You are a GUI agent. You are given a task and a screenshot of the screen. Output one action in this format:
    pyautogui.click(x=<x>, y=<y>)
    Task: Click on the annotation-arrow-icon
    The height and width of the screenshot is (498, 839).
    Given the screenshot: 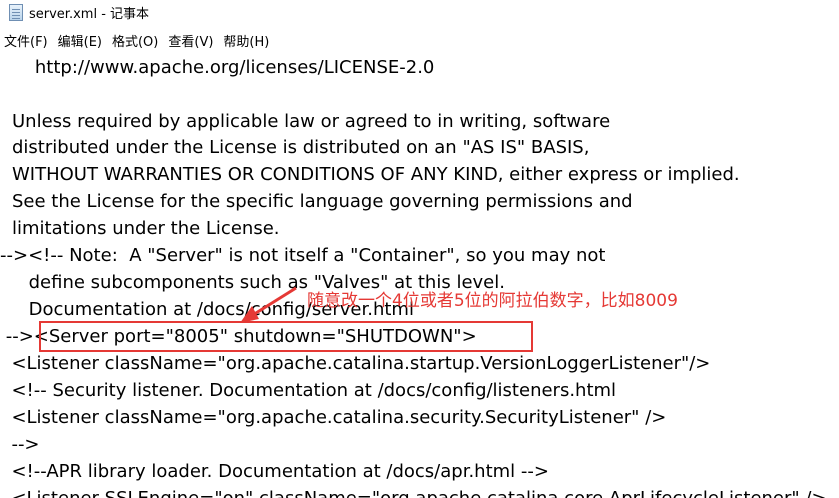 What is the action you would take?
    pyautogui.click(x=268, y=304)
    